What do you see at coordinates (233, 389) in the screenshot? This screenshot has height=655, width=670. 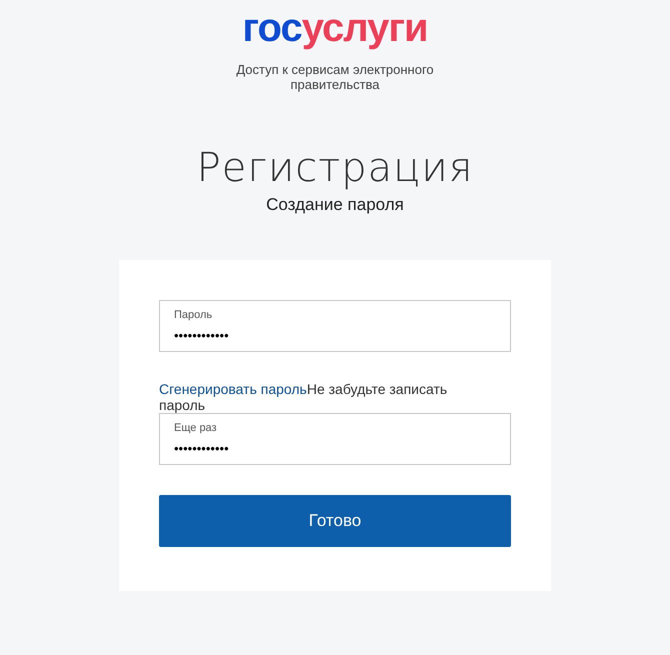 I see `generate-password-link: Сгенерировать пароль` at bounding box center [233, 389].